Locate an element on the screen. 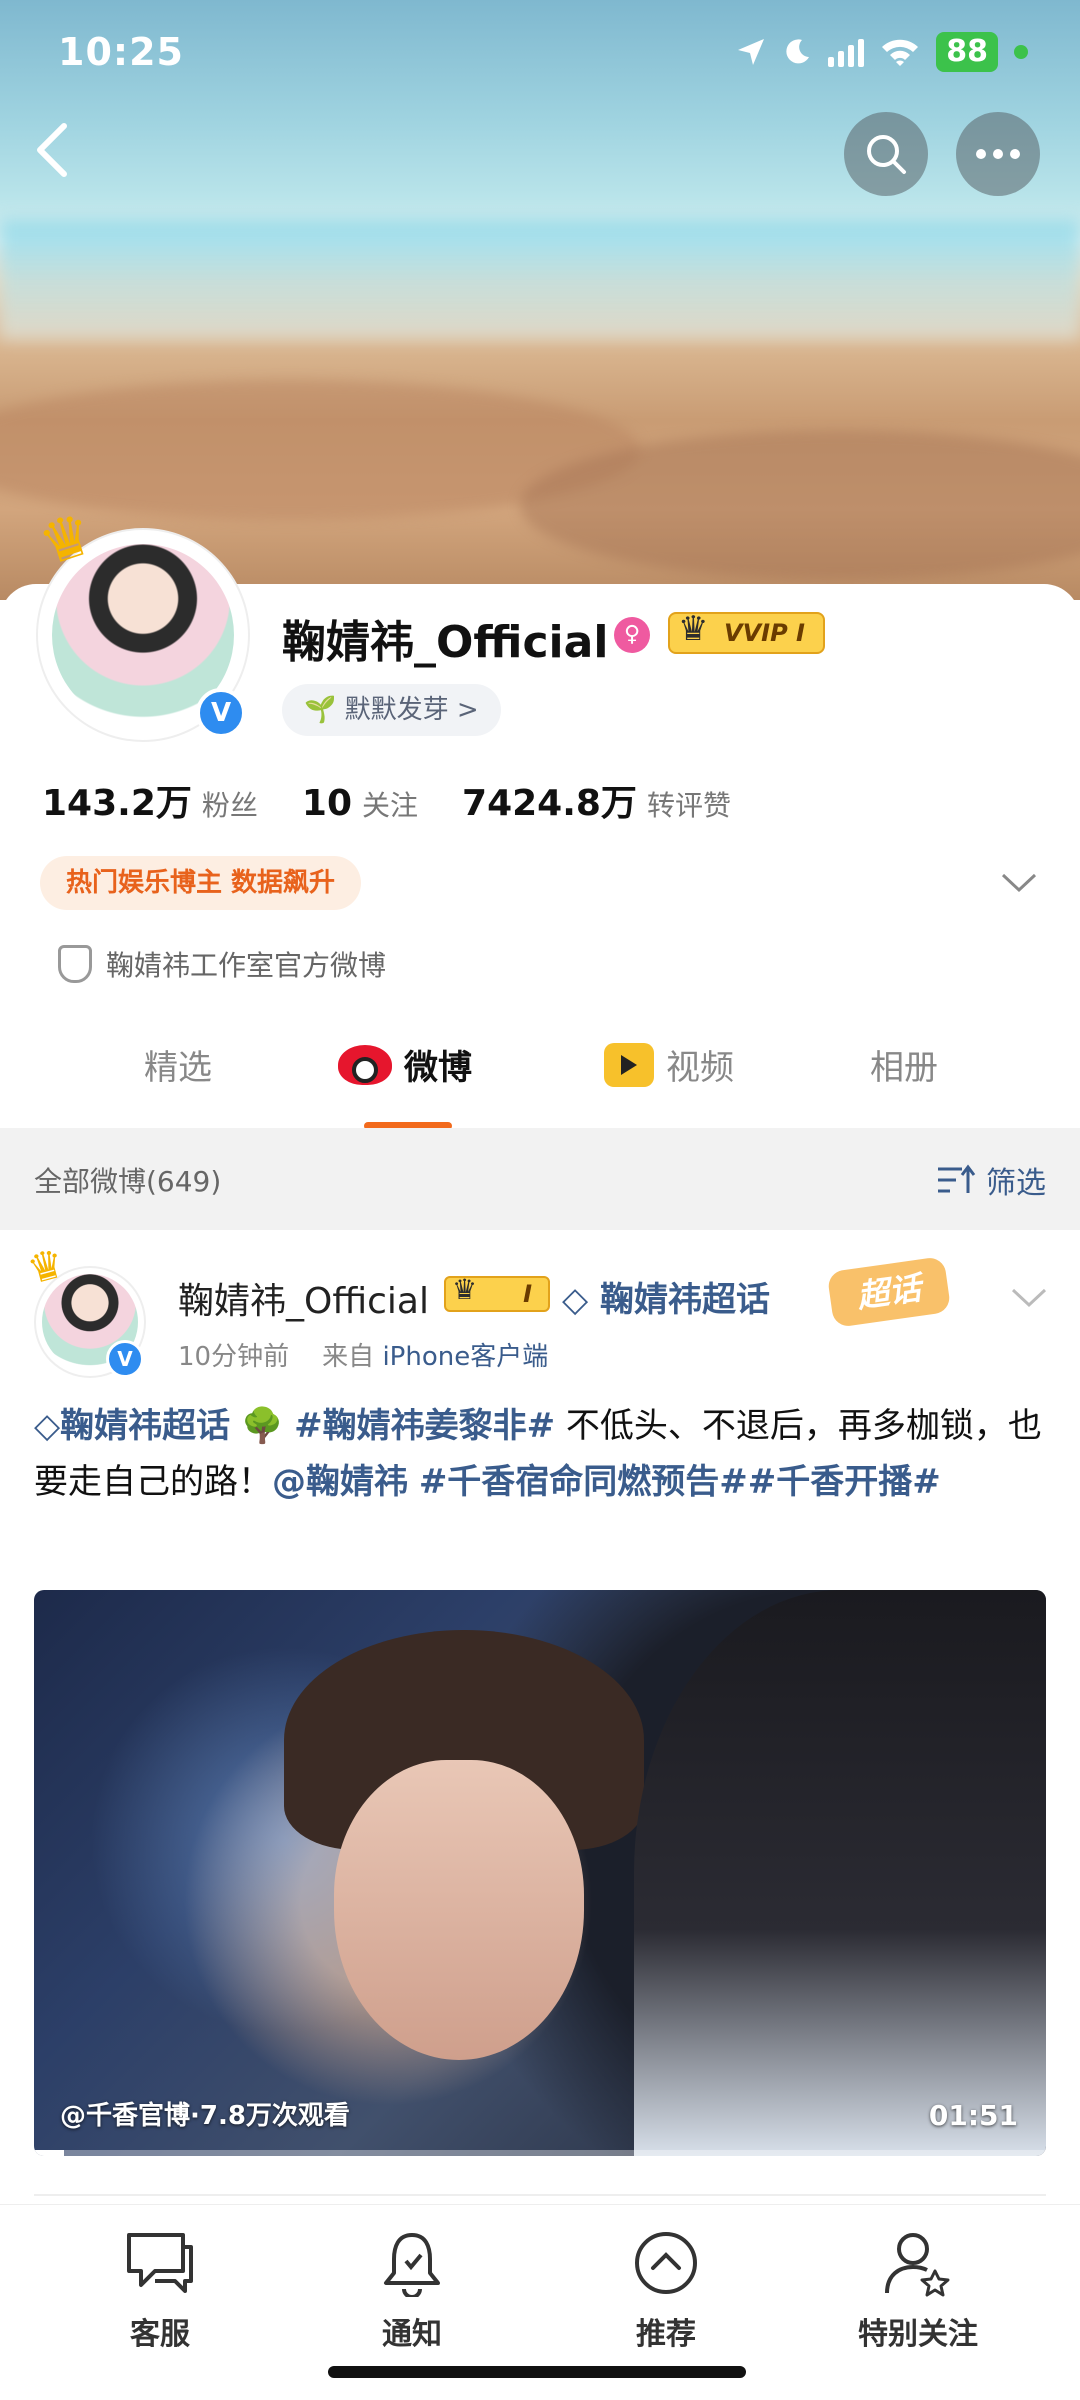  sprout-badge: 🌱 默默发芽 > is located at coordinates (391, 710).